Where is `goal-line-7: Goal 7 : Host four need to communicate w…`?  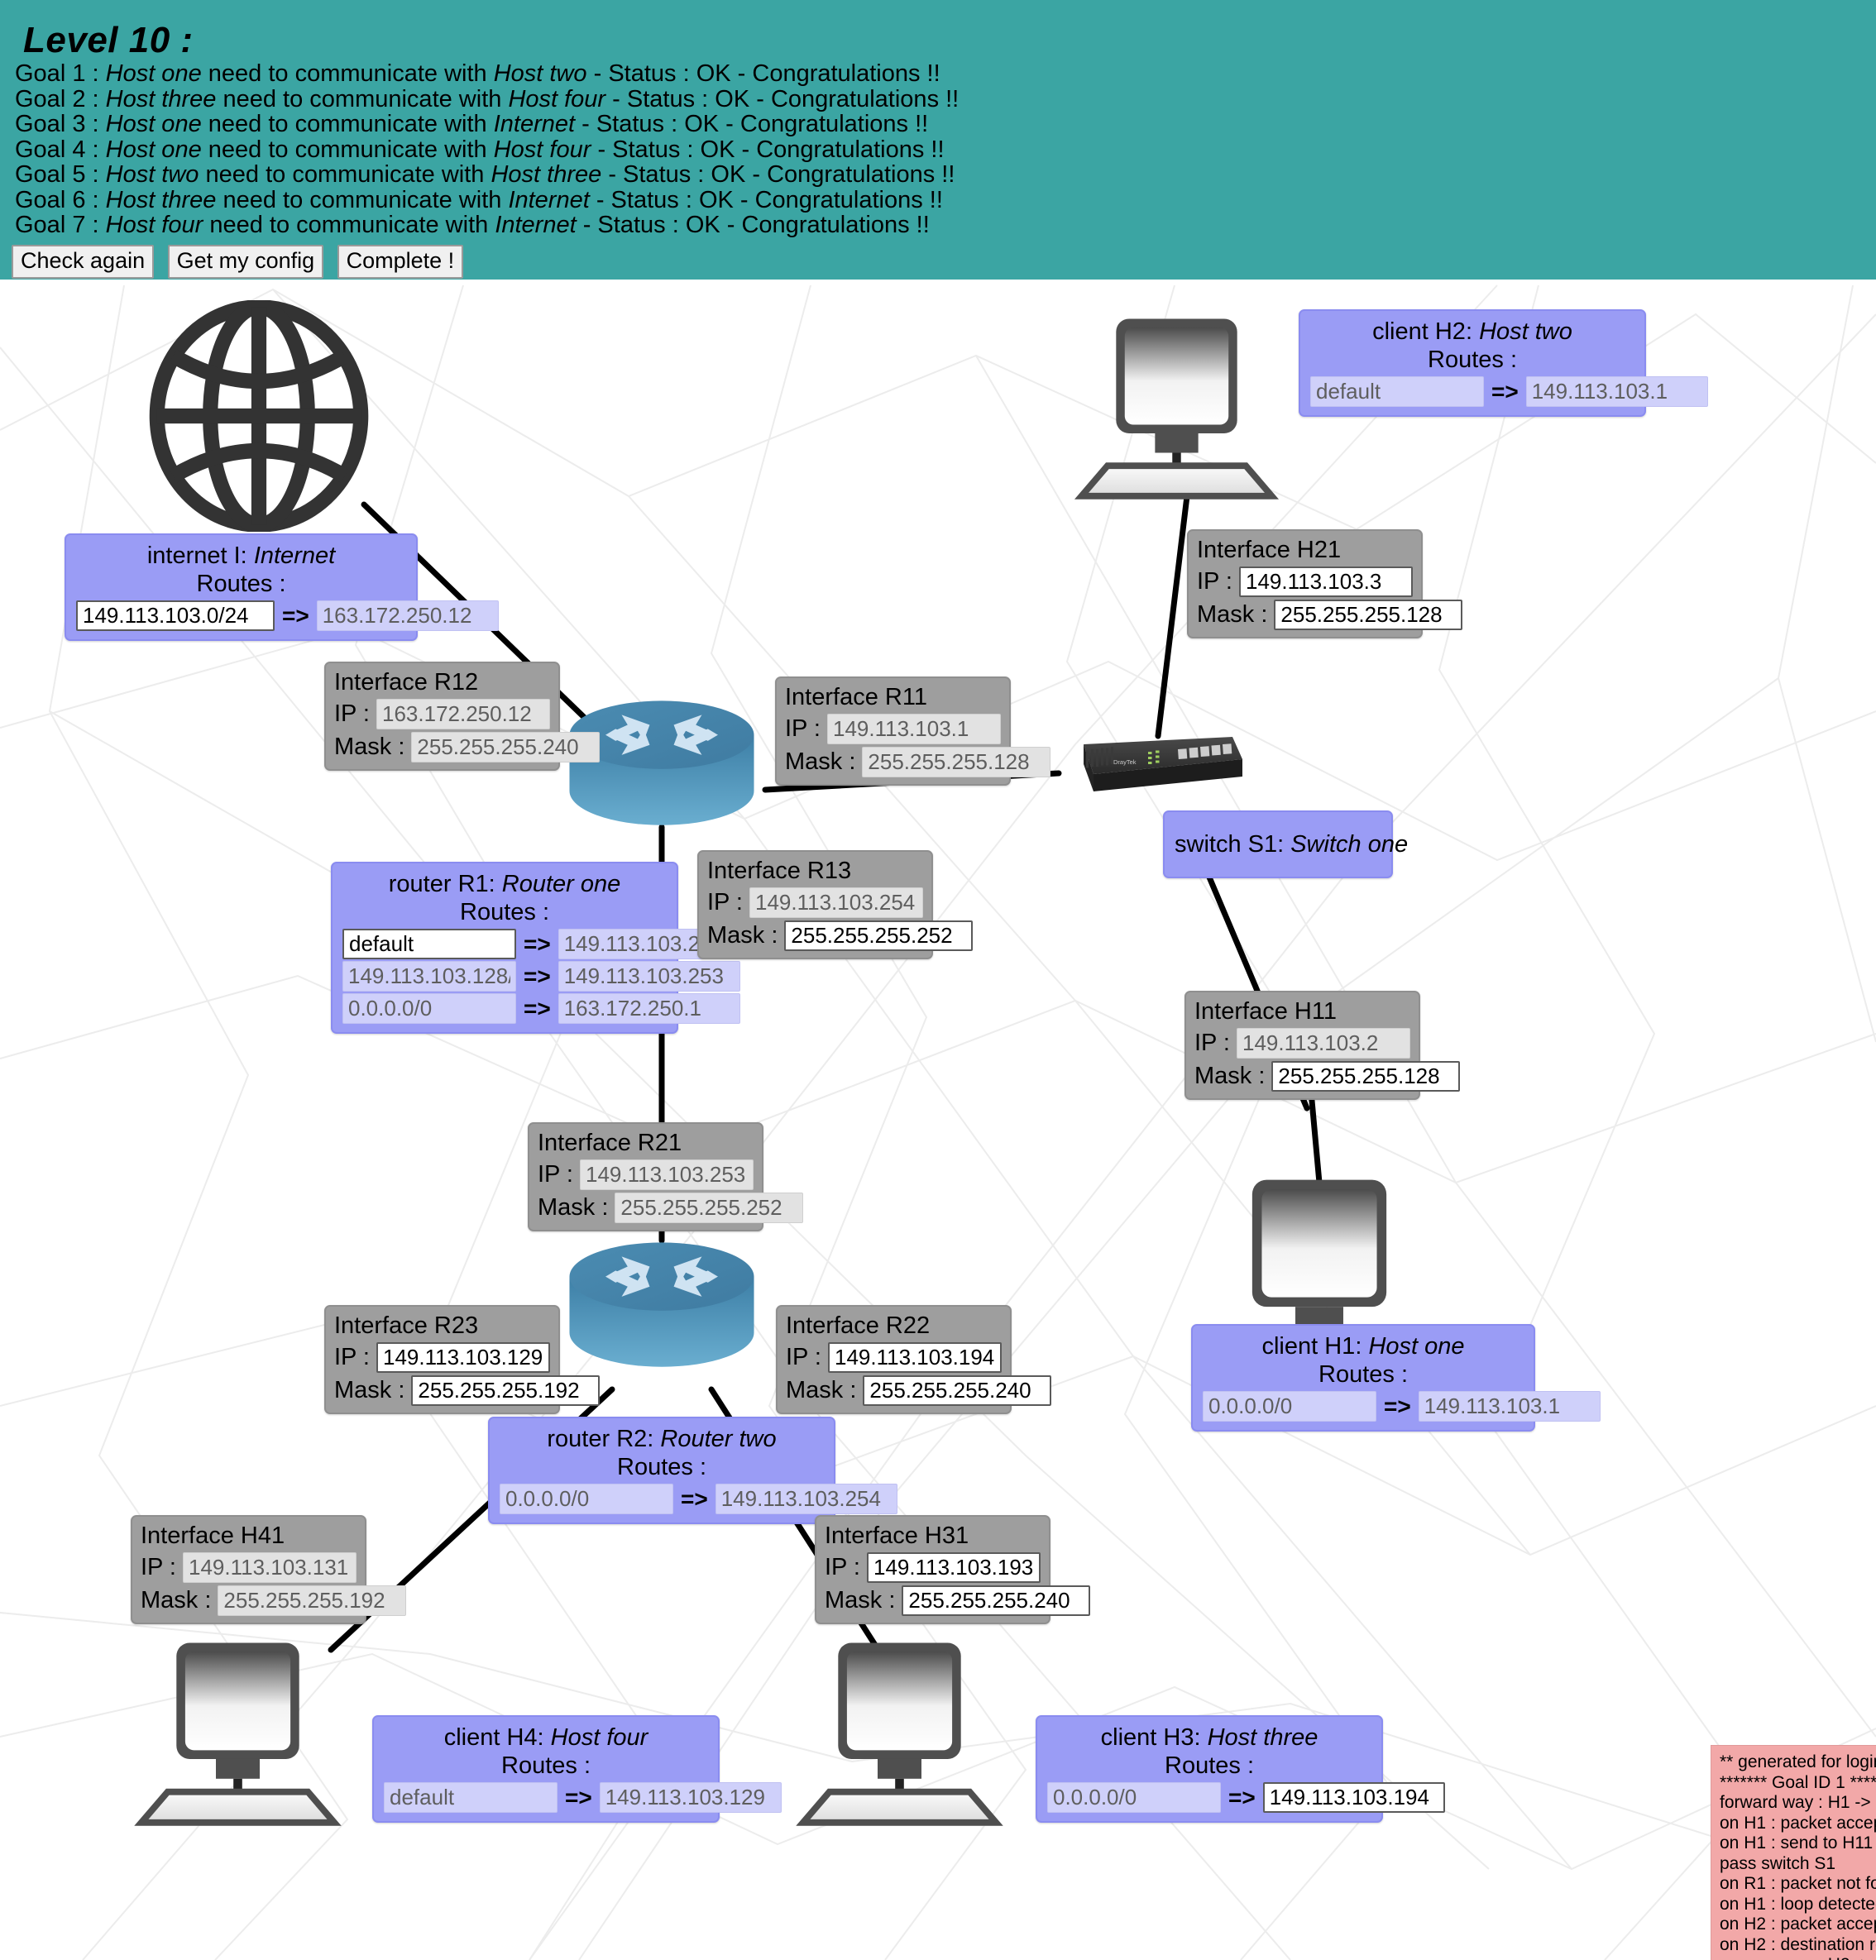 goal-line-7: Goal 7 : Host four need to communicate w… is located at coordinates (472, 225).